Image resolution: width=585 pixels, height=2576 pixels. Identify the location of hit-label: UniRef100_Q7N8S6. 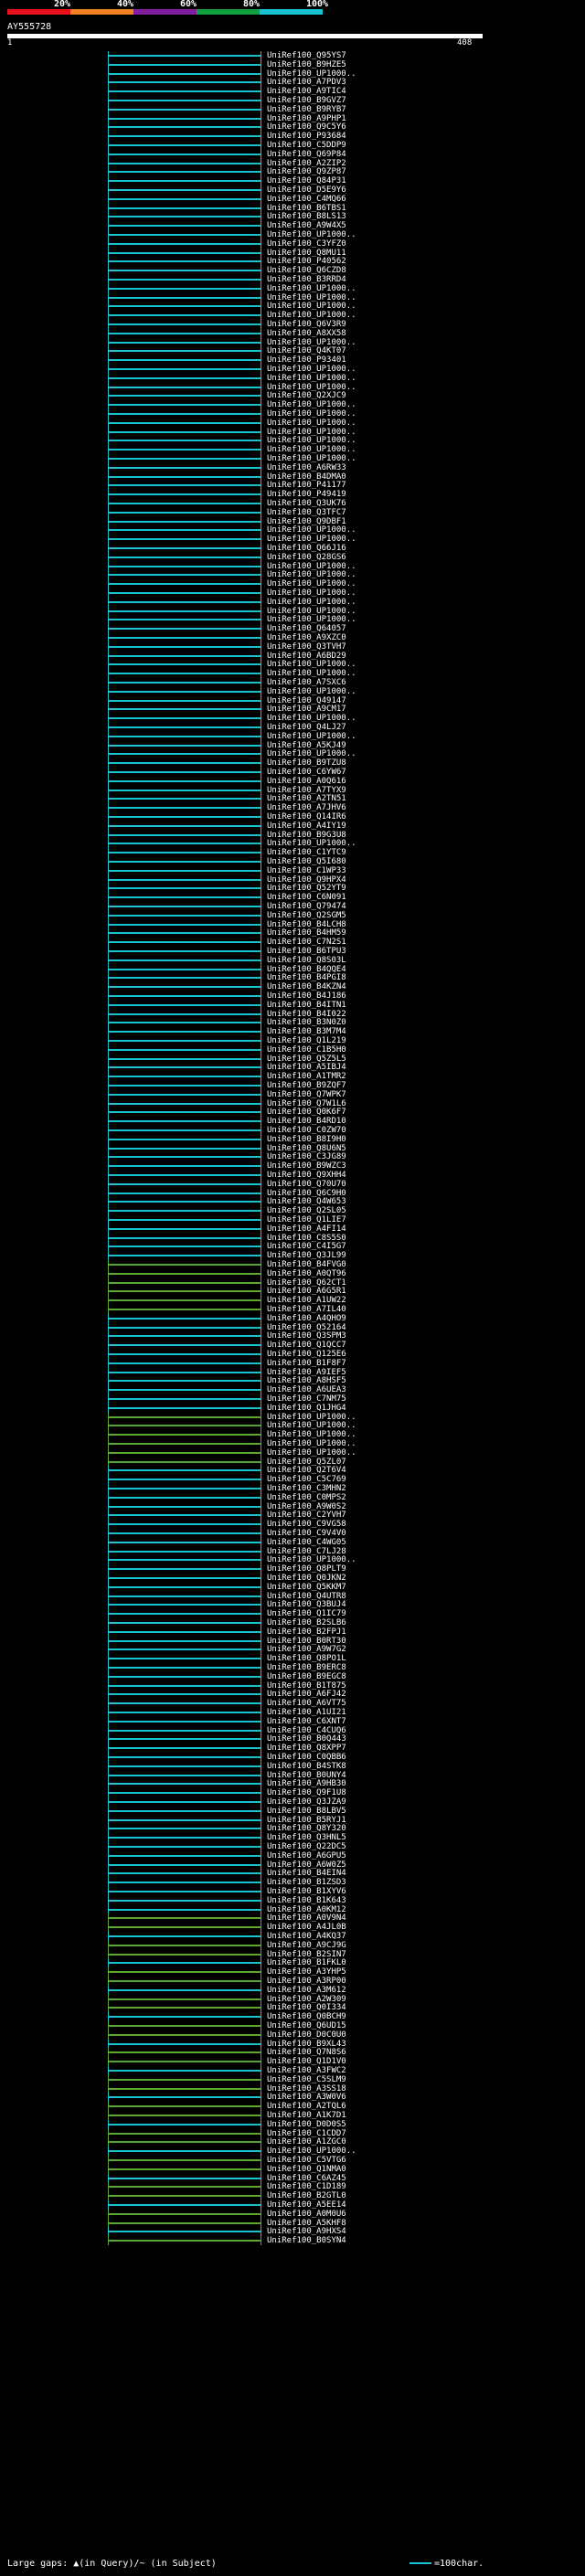
(307, 2052).